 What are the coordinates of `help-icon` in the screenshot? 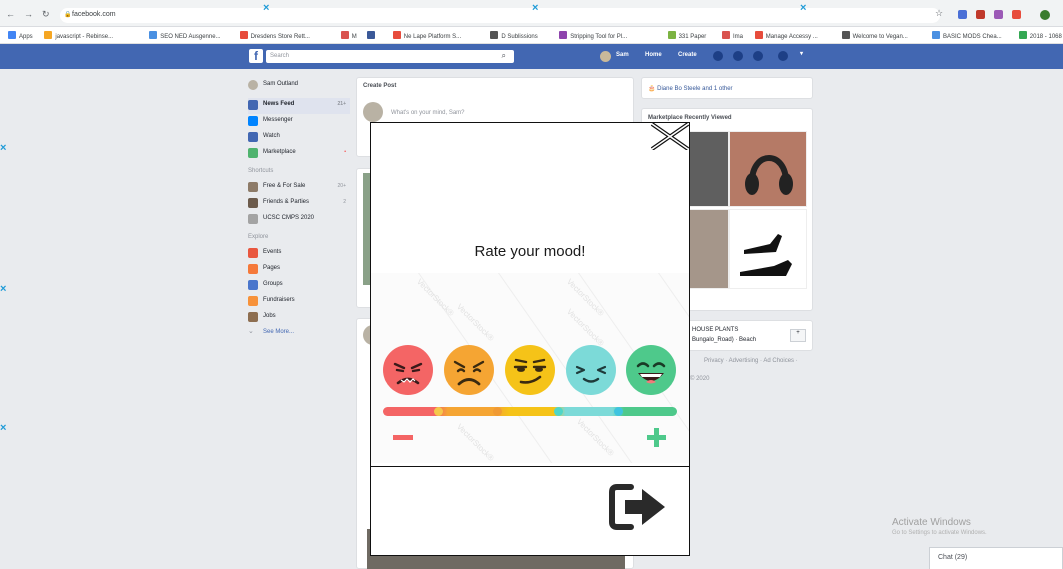 It's located at (783, 56).